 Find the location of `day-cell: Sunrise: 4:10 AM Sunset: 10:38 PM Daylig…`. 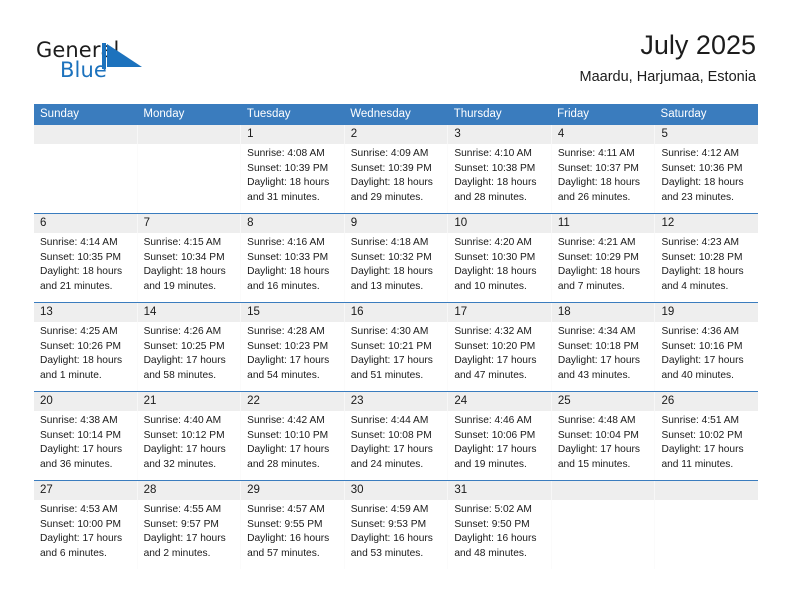

day-cell: Sunrise: 4:10 AM Sunset: 10:38 PM Daylig… is located at coordinates (500, 178).